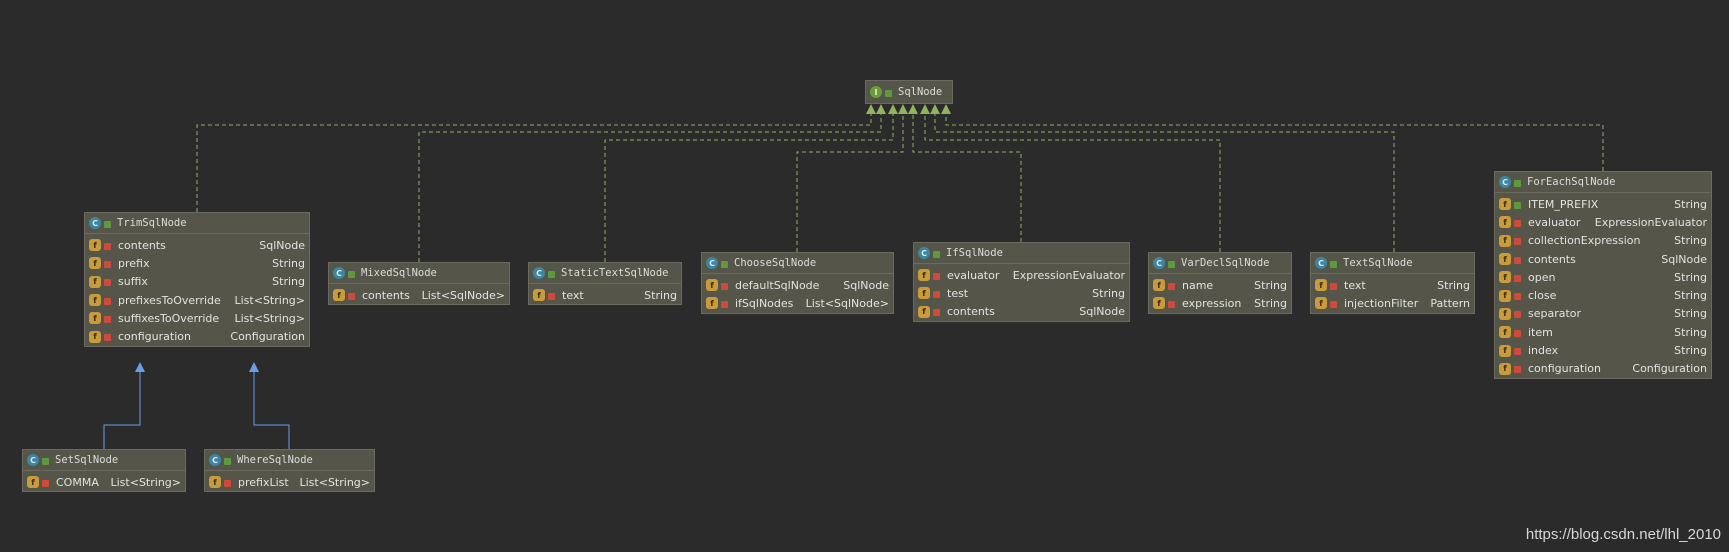 The width and height of the screenshot is (1729, 552). Describe the element at coordinates (605, 284) in the screenshot. I see `class-statictextsqlnode: C StaticTextSqlNode f text String` at that location.